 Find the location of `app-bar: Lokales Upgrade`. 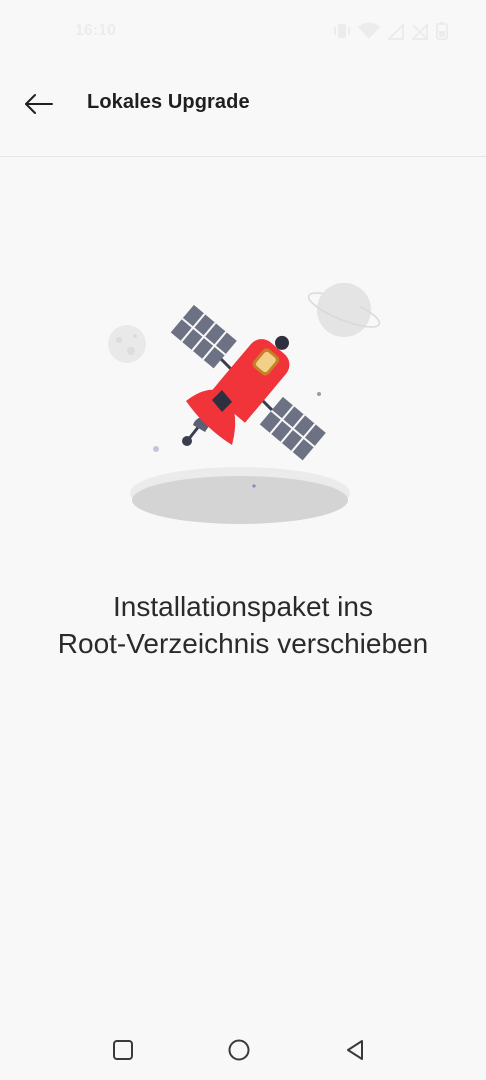

app-bar: Lokales Upgrade is located at coordinates (243, 108).